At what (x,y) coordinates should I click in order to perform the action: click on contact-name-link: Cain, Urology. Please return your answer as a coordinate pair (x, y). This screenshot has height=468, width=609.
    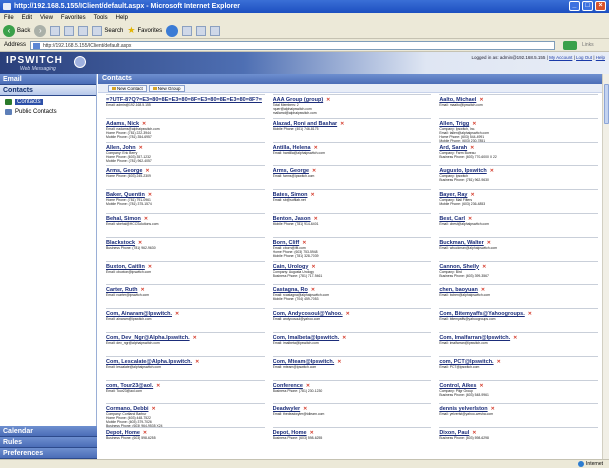
    Looking at the image, I should click on (291, 267).